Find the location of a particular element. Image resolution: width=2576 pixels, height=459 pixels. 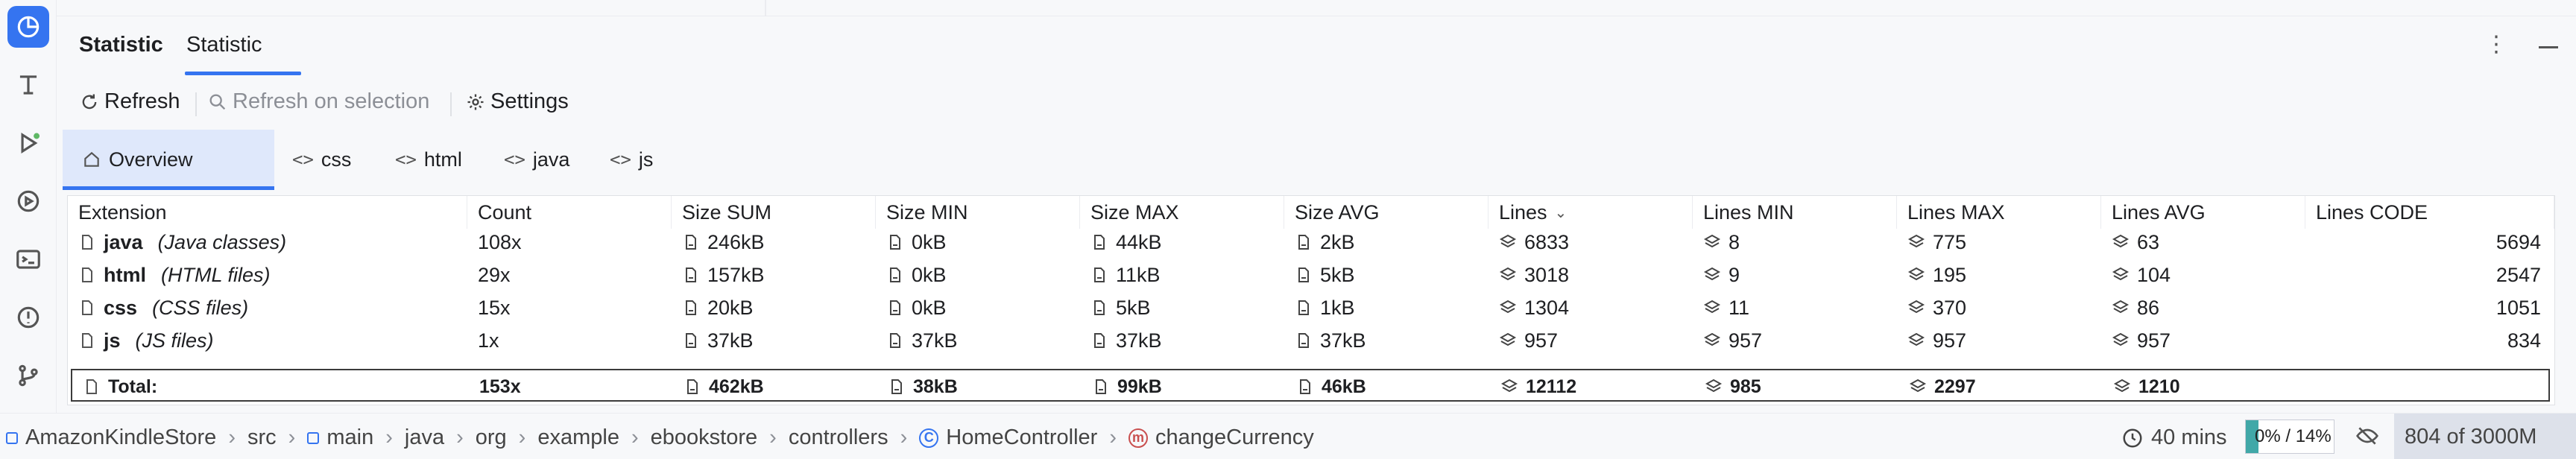

column-header-size-max: Size MAX is located at coordinates (1182, 212).